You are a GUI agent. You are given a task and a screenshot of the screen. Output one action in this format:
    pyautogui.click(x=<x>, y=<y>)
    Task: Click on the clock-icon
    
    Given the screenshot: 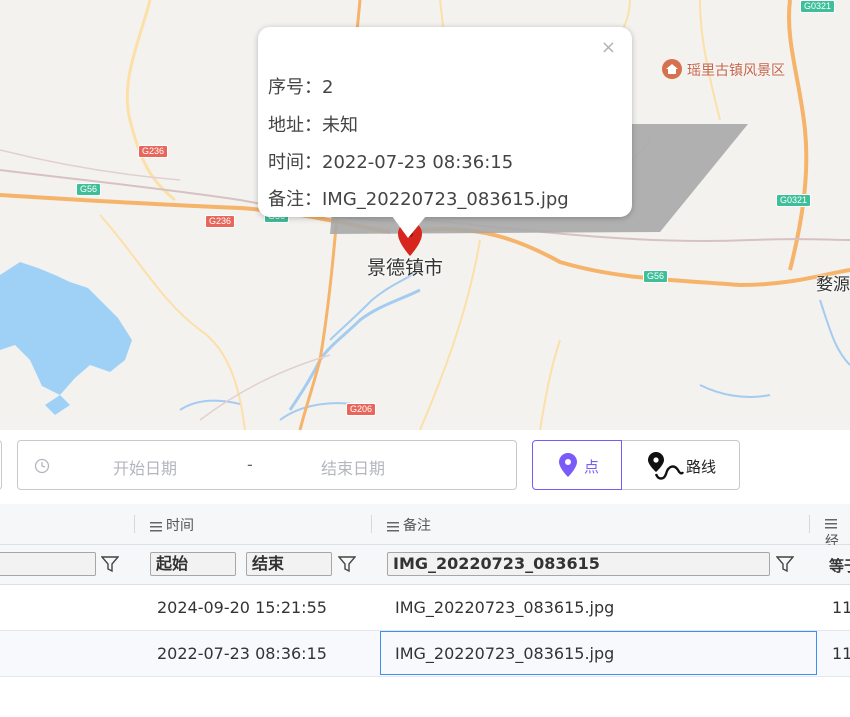 What is the action you would take?
    pyautogui.click(x=42, y=466)
    